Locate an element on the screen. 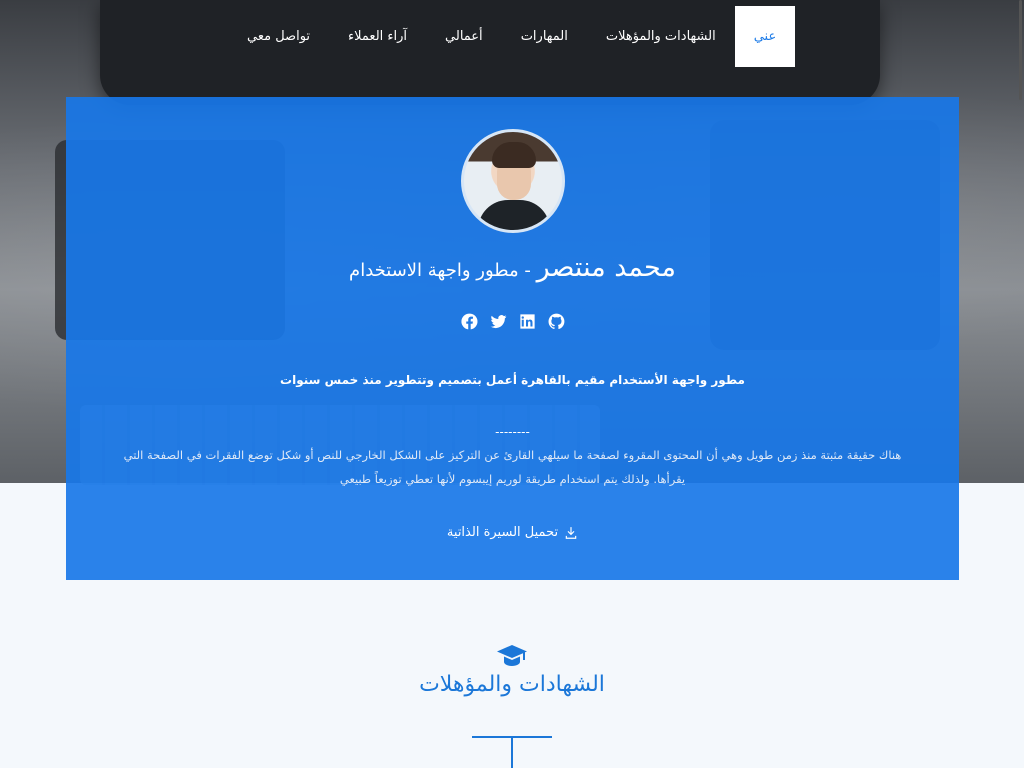 This screenshot has height=768, width=1024. download-cv-label: تحميل السيرة الذاتية is located at coordinates (502, 532).